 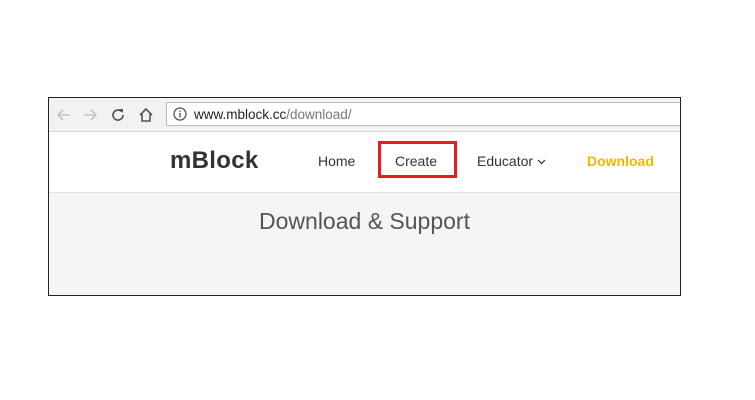 I want to click on nav-download-link: Download, so click(x=620, y=161).